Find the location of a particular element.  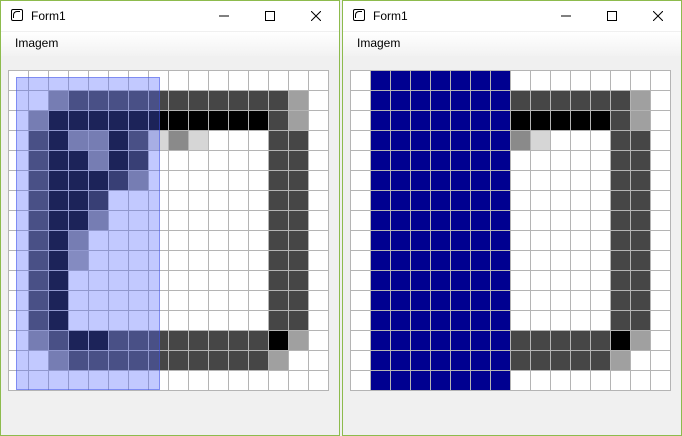

minimize-button is located at coordinates (224, 16).